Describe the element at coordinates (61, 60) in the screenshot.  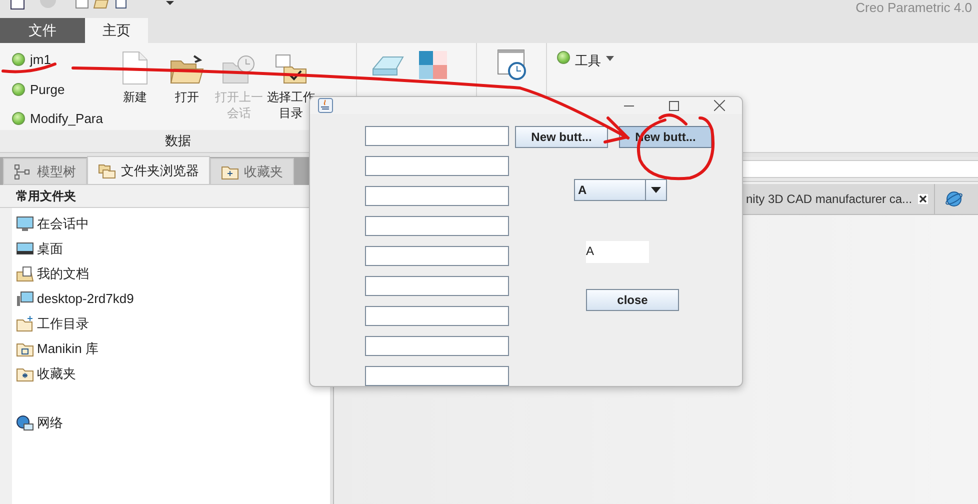
I see `tool-item: jm1` at that location.